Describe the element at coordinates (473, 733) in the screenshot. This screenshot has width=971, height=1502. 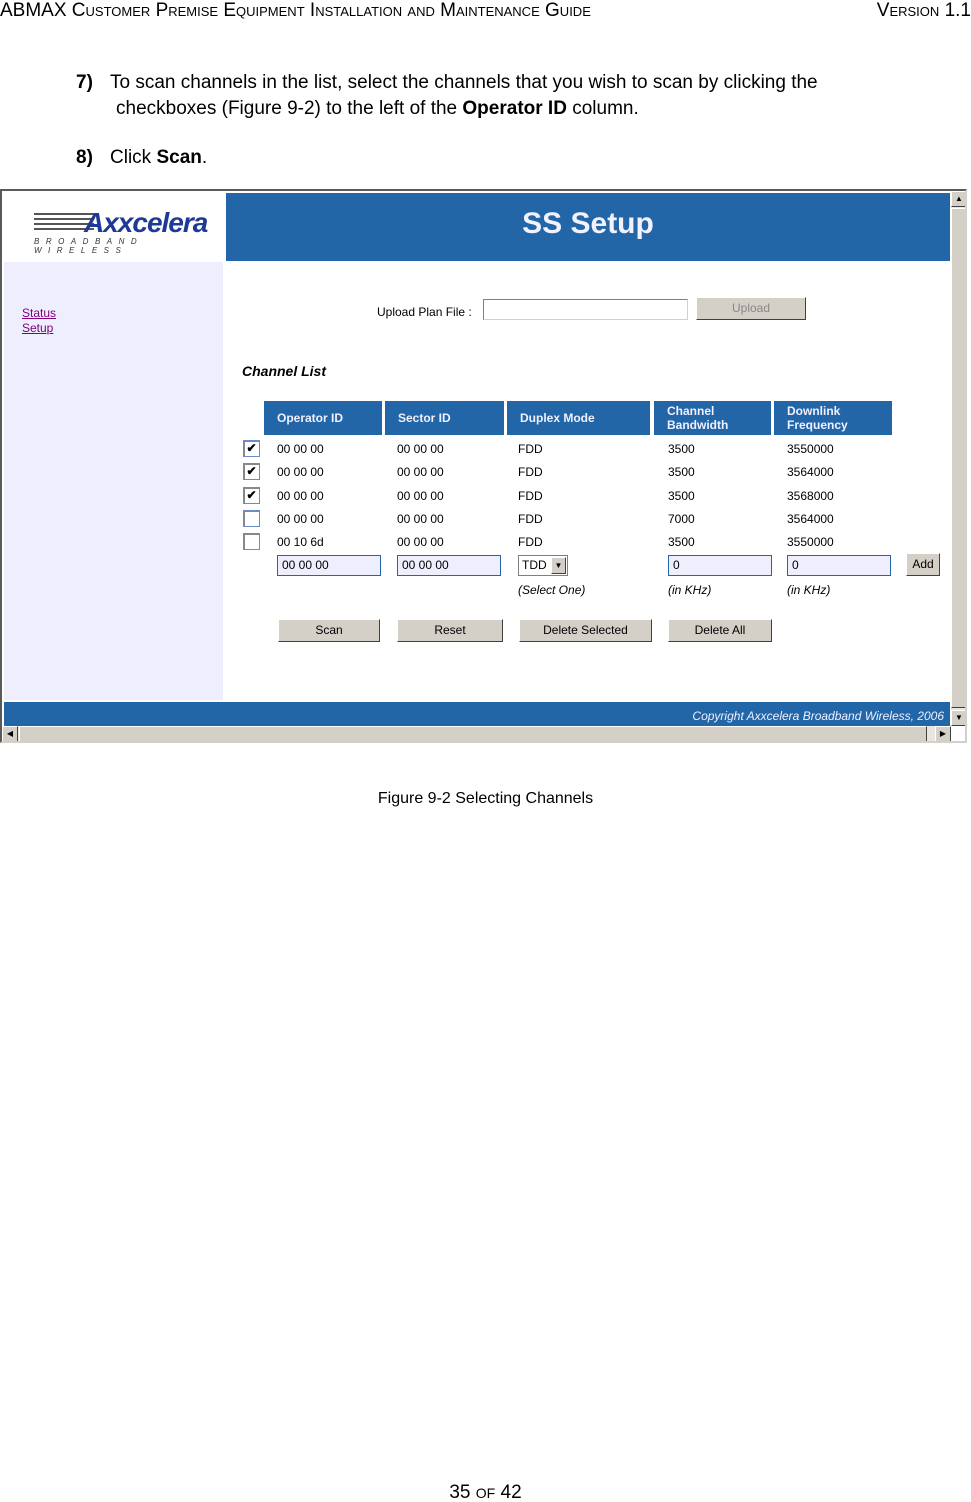
I see `horizontal-scroll-thumb` at that location.